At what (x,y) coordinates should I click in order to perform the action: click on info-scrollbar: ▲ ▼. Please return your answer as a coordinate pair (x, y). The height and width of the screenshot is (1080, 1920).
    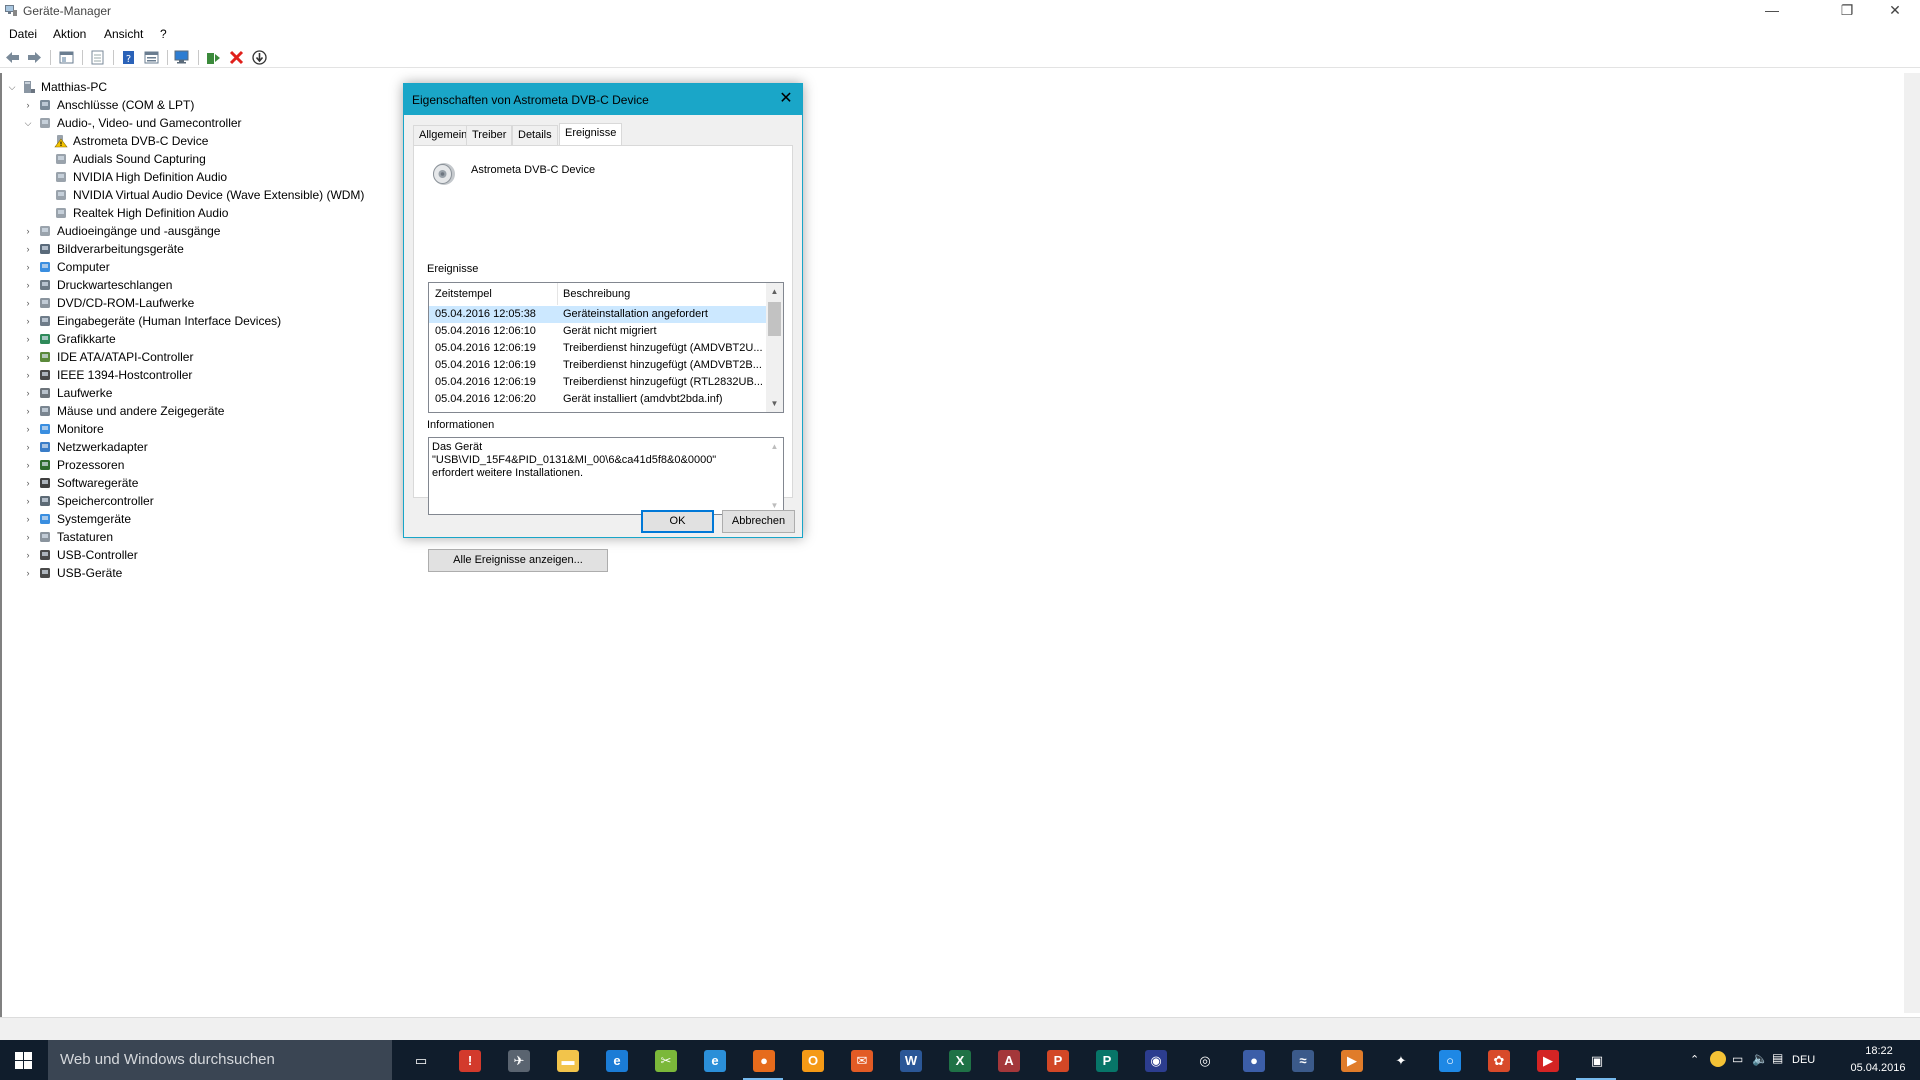
    Looking at the image, I should click on (774, 476).